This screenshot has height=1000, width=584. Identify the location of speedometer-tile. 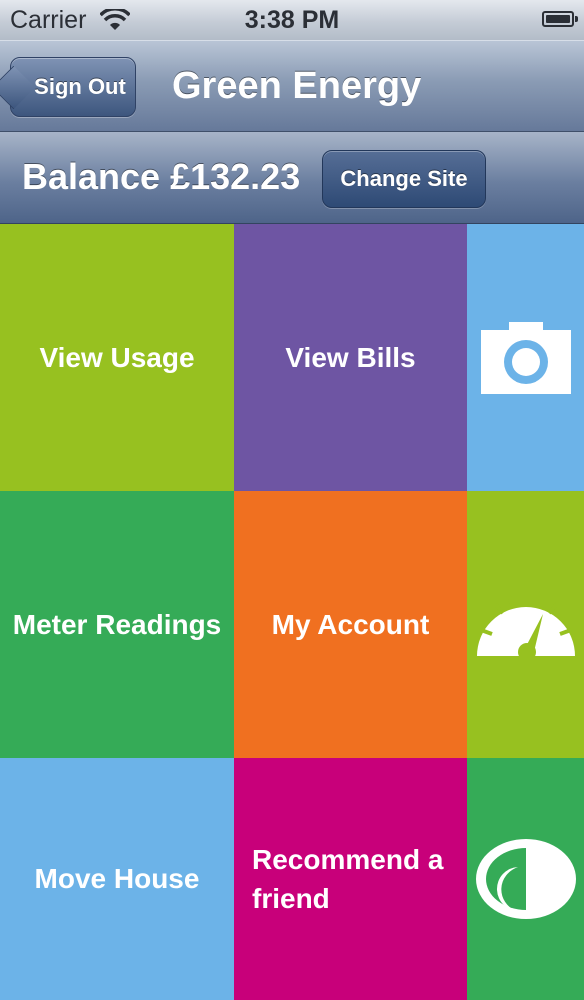
(525, 624).